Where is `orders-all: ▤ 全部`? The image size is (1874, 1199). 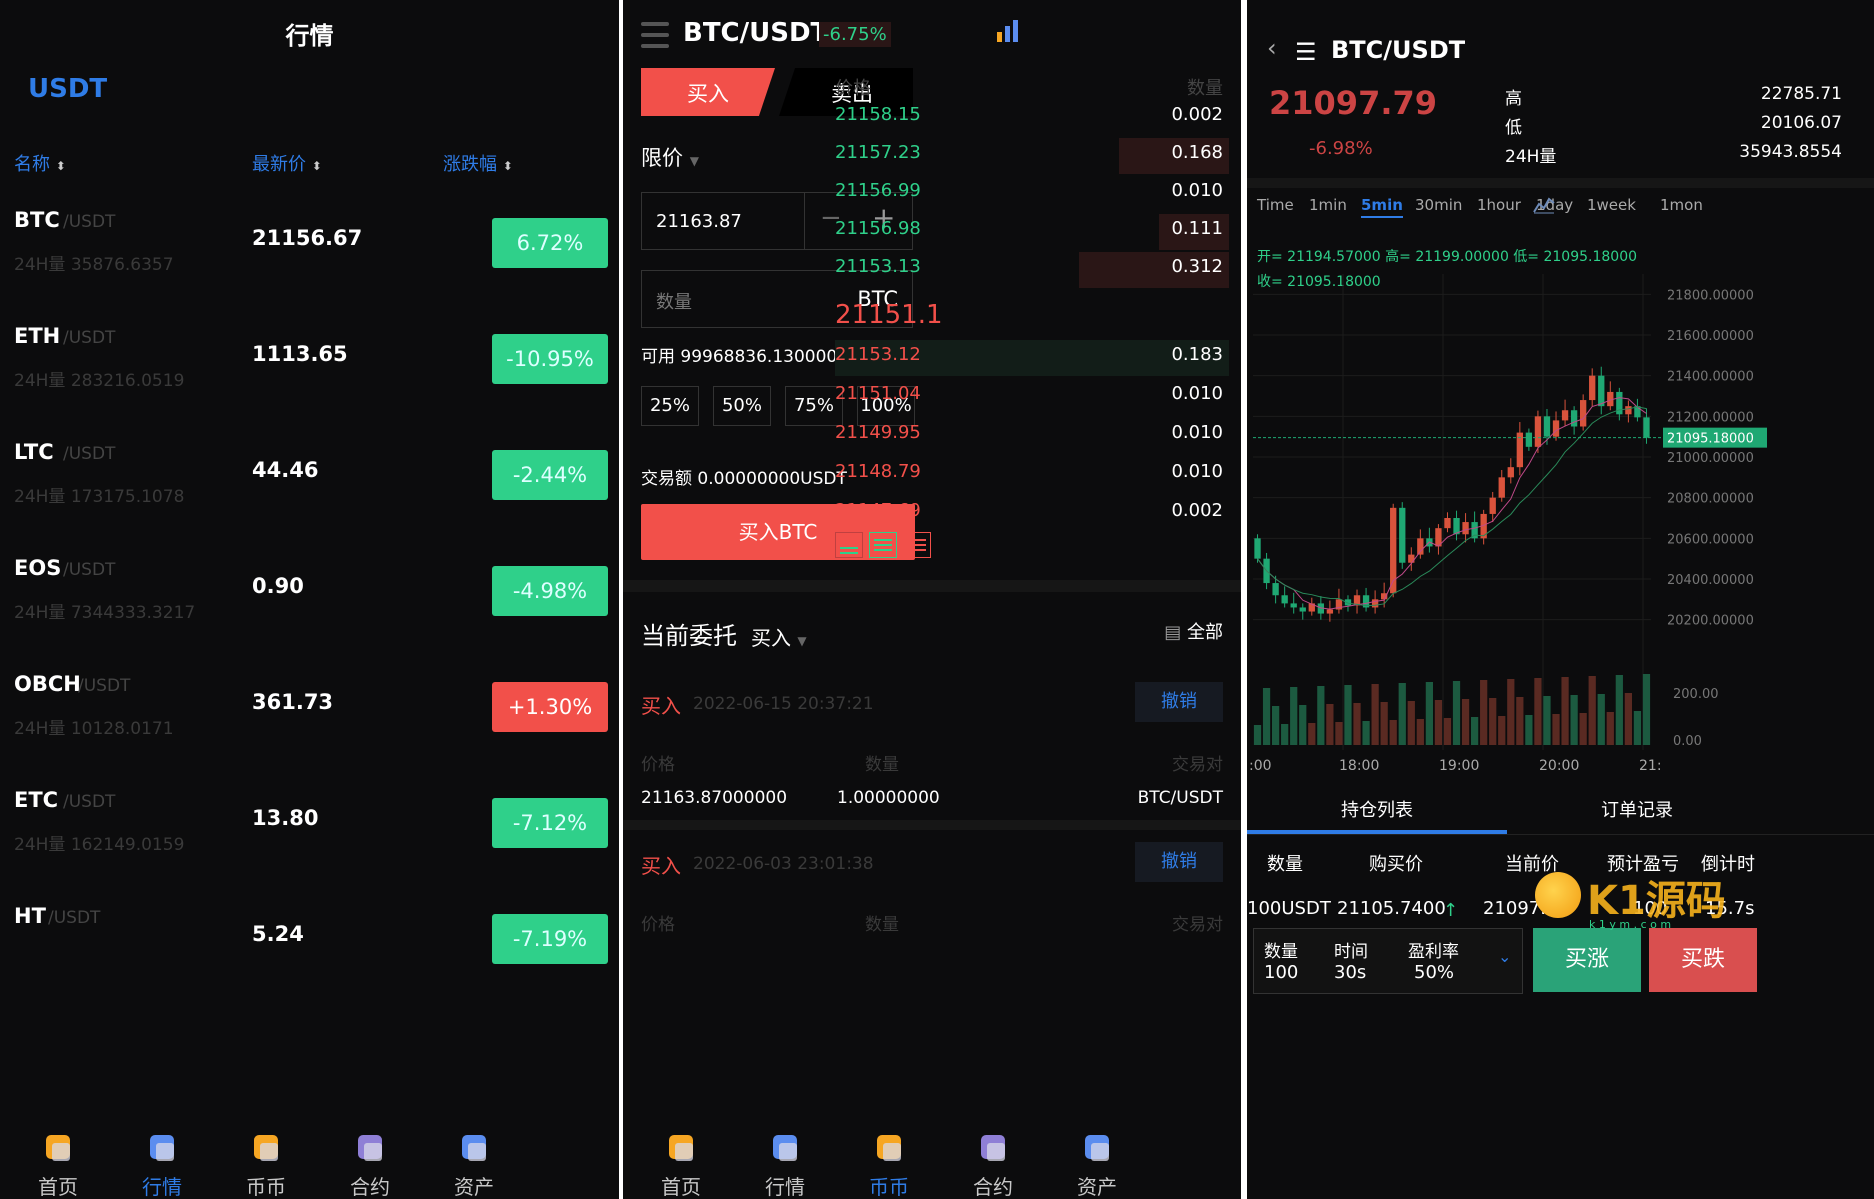 orders-all: ▤ 全部 is located at coordinates (1193, 631).